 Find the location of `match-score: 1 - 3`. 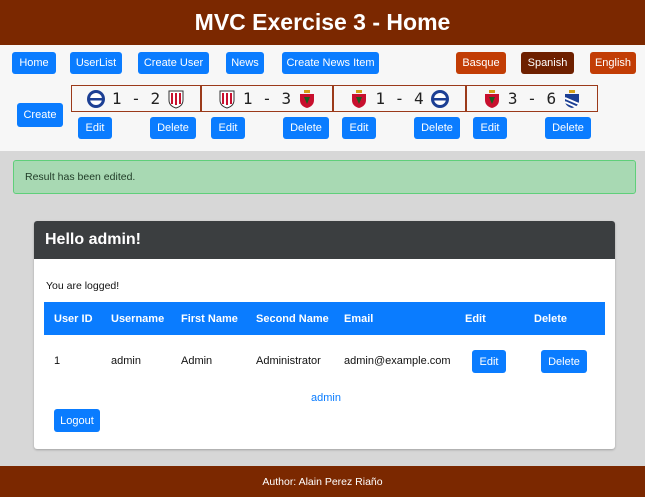

match-score: 1 - 3 is located at coordinates (267, 98).